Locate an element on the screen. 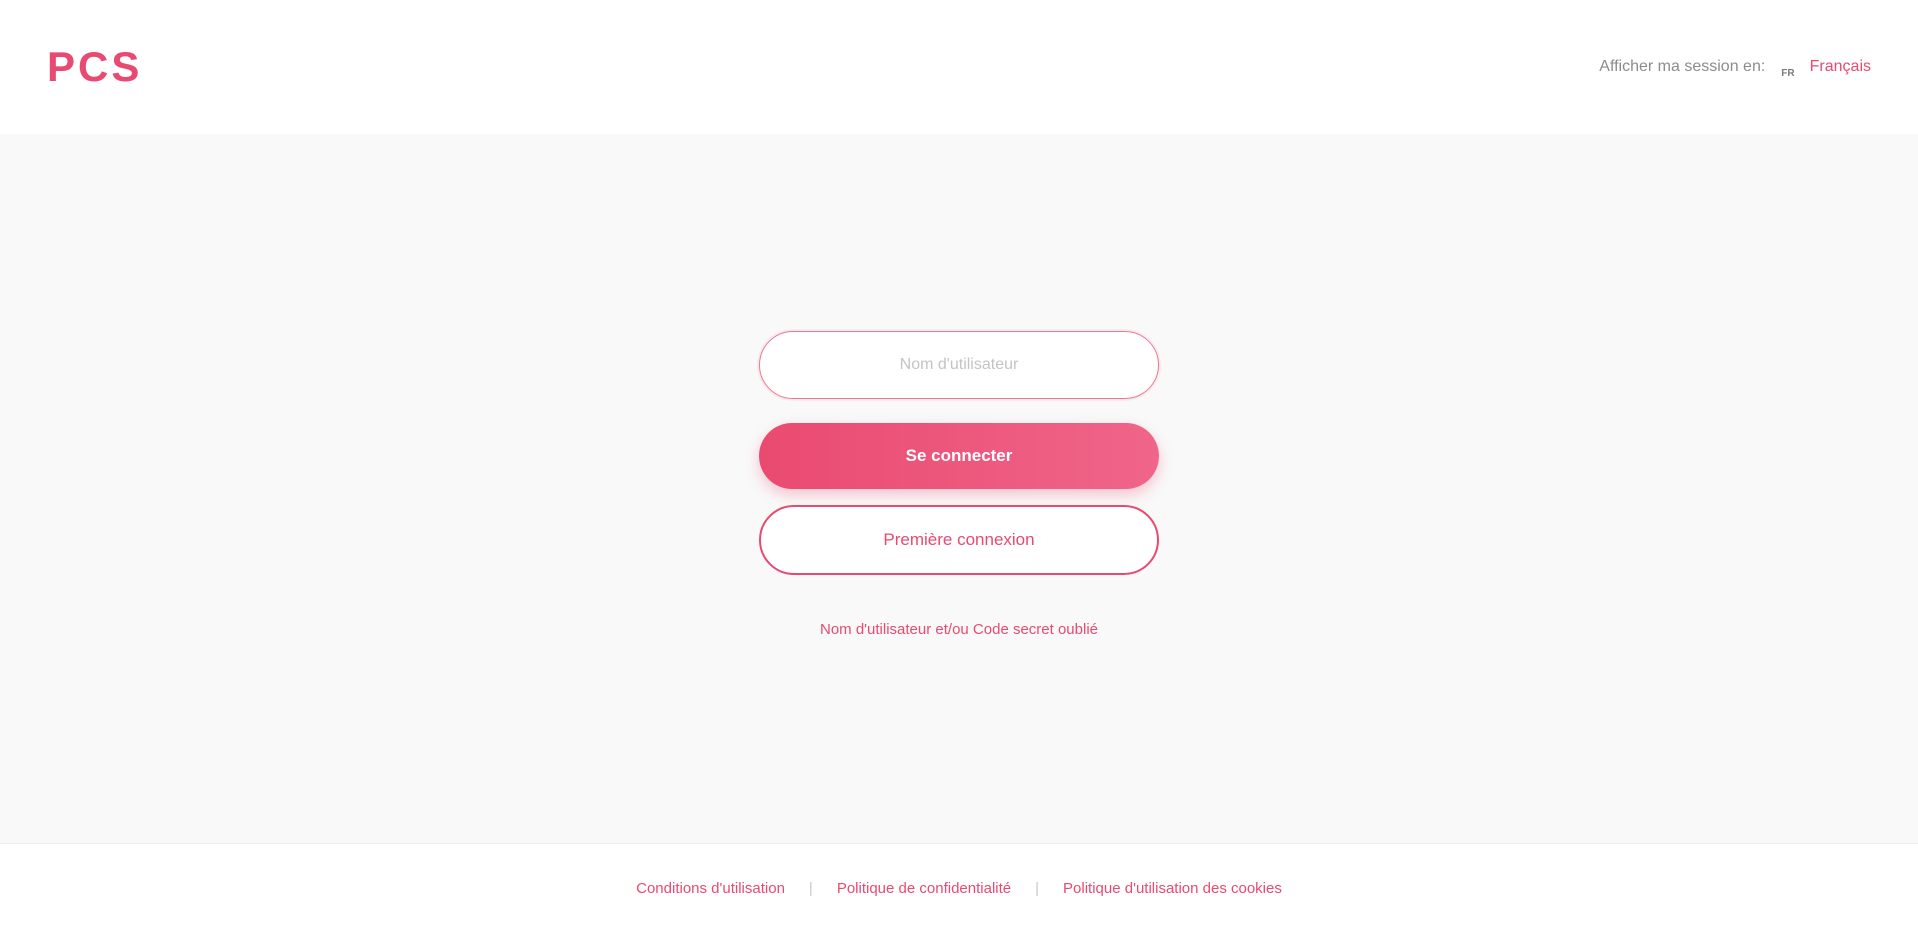 Image resolution: width=1918 pixels, height=936 pixels. language-selector: Afficher ma session en: FR Français is located at coordinates (1735, 67).